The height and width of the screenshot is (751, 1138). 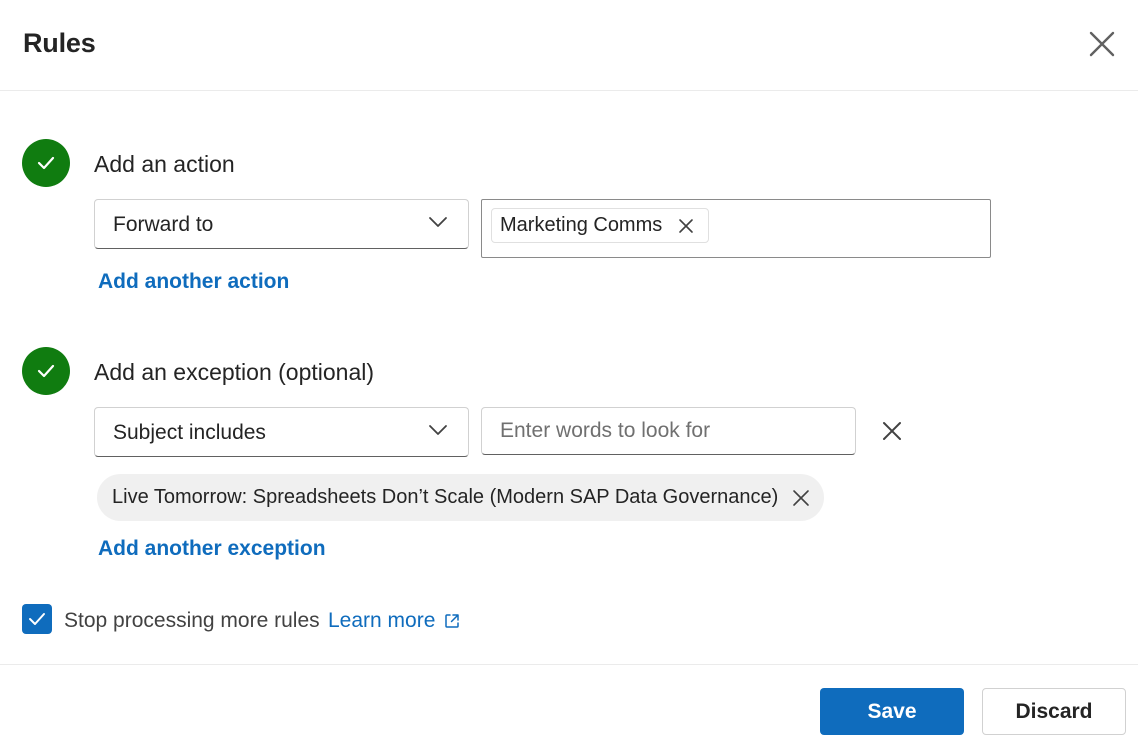 I want to click on open-external-icon, so click(x=452, y=621).